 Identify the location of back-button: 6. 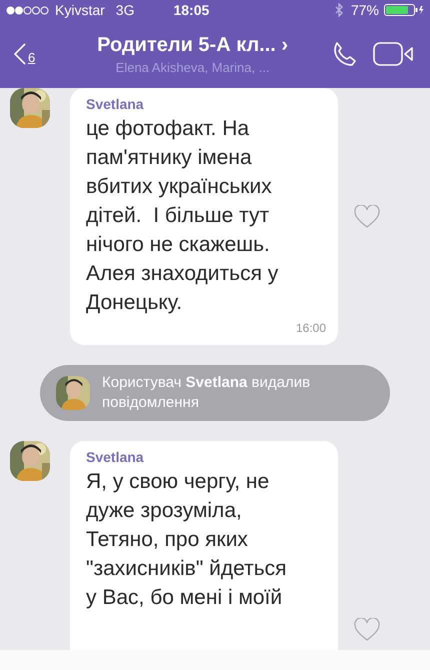
(25, 54).